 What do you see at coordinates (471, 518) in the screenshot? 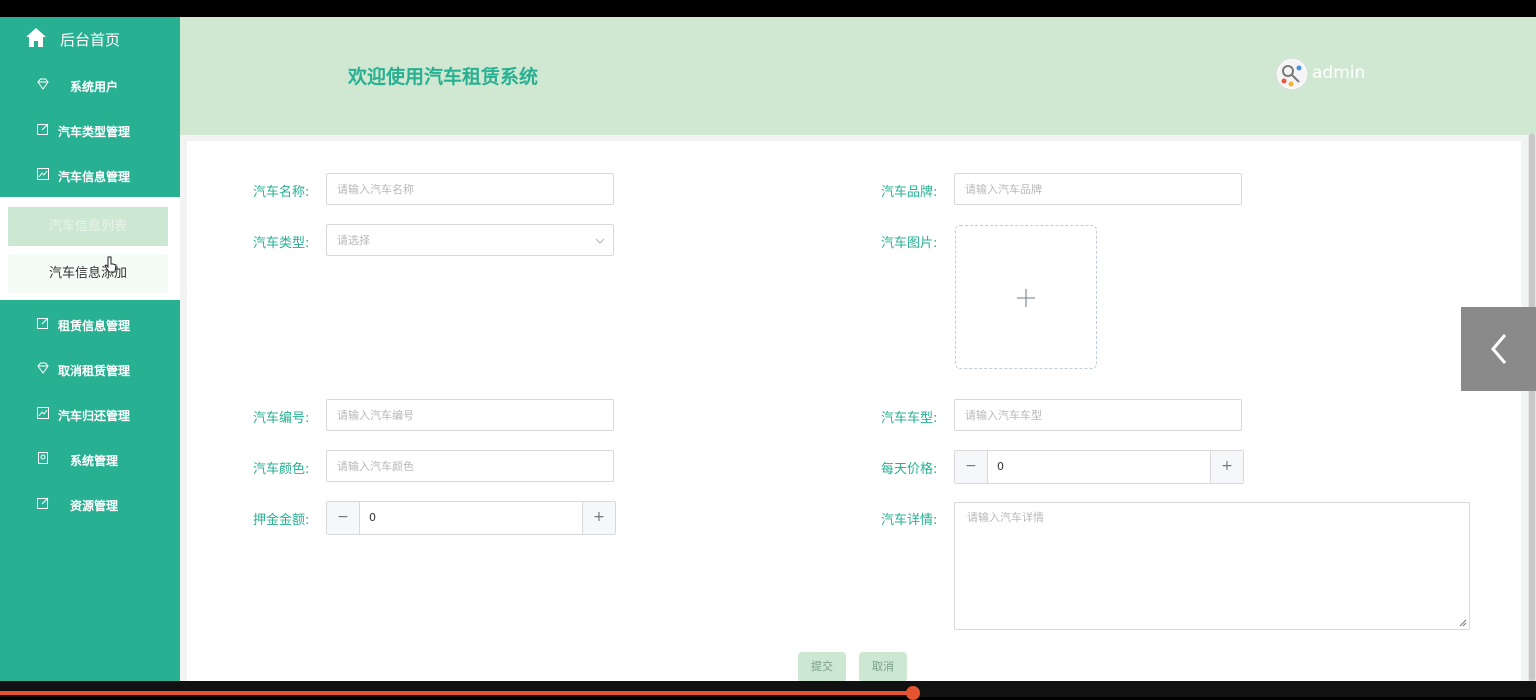
I see `deposit-stepper: − 0 +` at bounding box center [471, 518].